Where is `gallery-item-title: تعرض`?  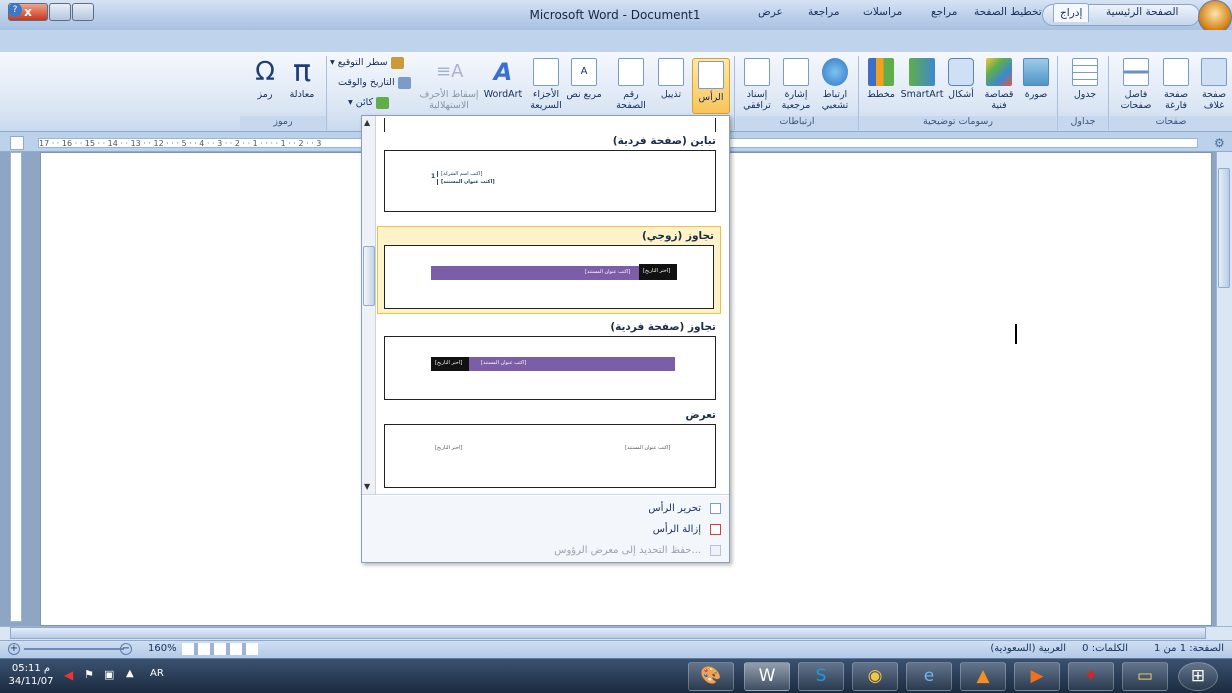
gallery-item-title: تعرض is located at coordinates (700, 415).